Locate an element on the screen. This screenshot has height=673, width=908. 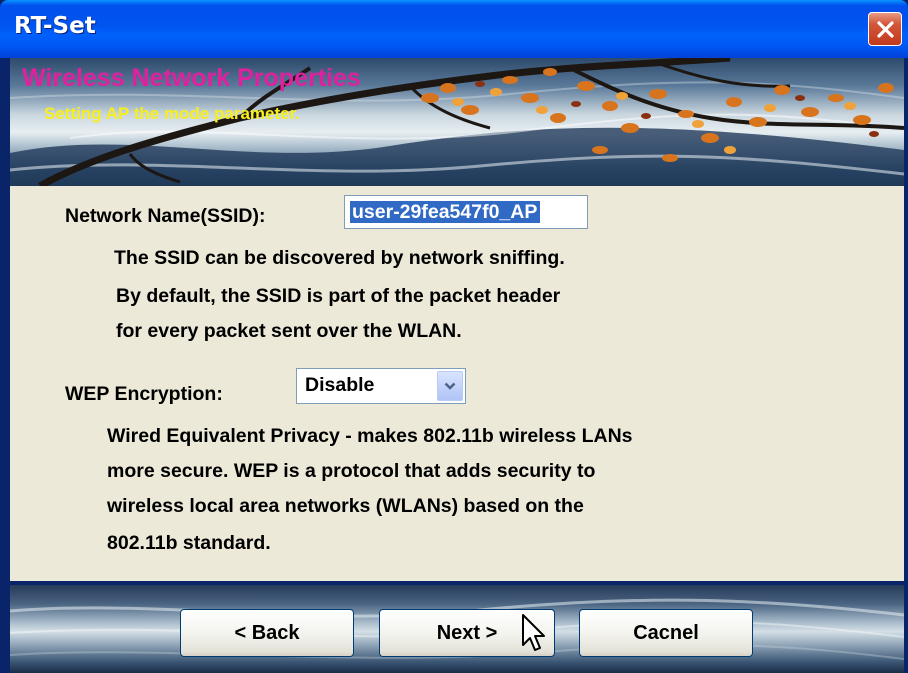
dropdown-button is located at coordinates (450, 386).